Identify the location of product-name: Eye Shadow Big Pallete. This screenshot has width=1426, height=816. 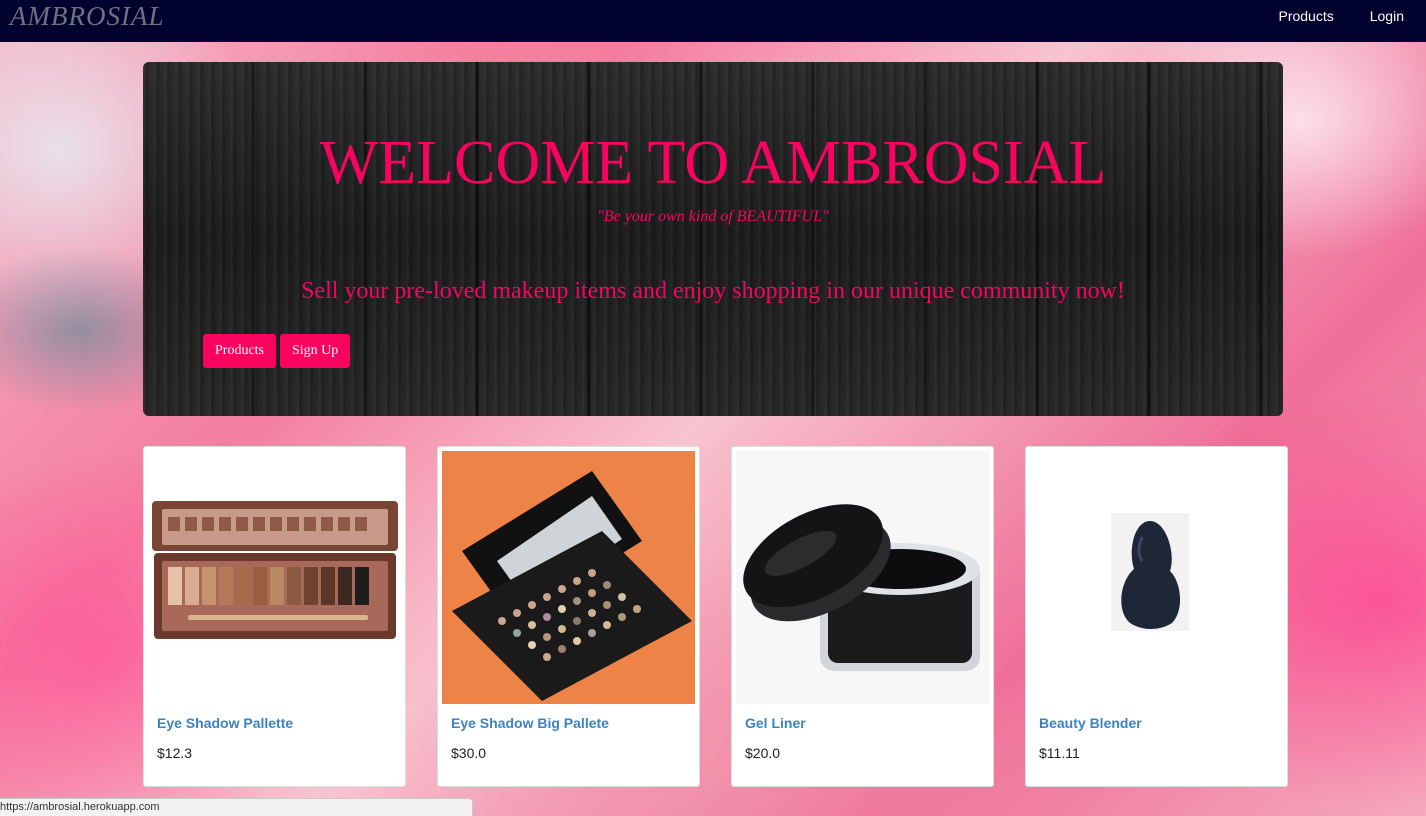
(530, 723).